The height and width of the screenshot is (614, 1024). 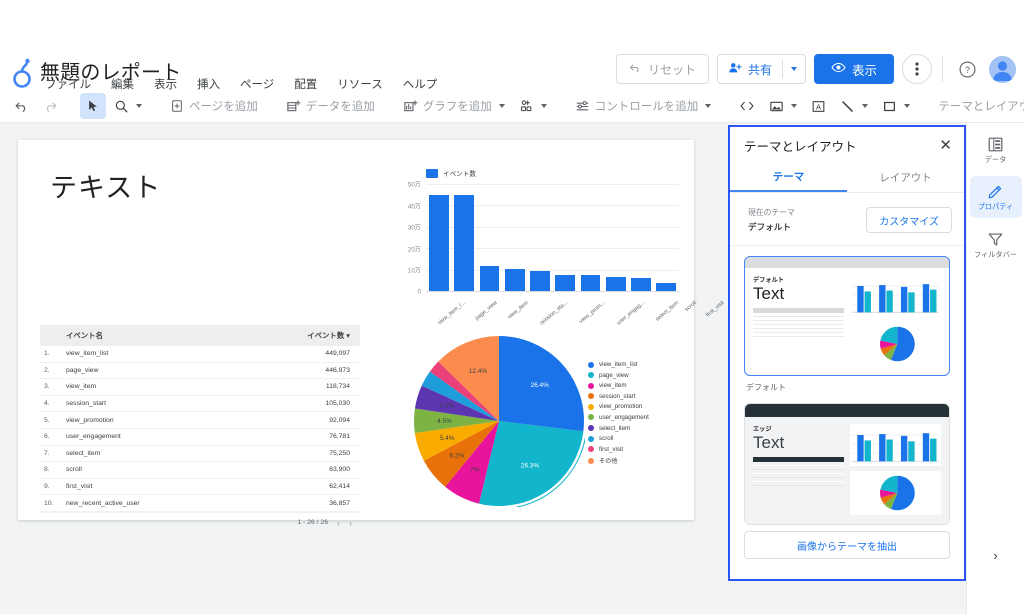 I want to click on sort-descending-icon: ▾, so click(x=348, y=335).